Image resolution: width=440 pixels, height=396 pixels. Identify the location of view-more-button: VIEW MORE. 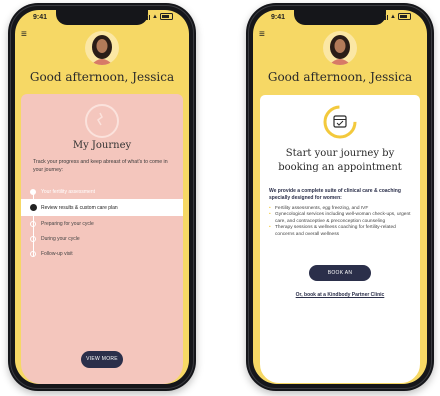
(102, 359).